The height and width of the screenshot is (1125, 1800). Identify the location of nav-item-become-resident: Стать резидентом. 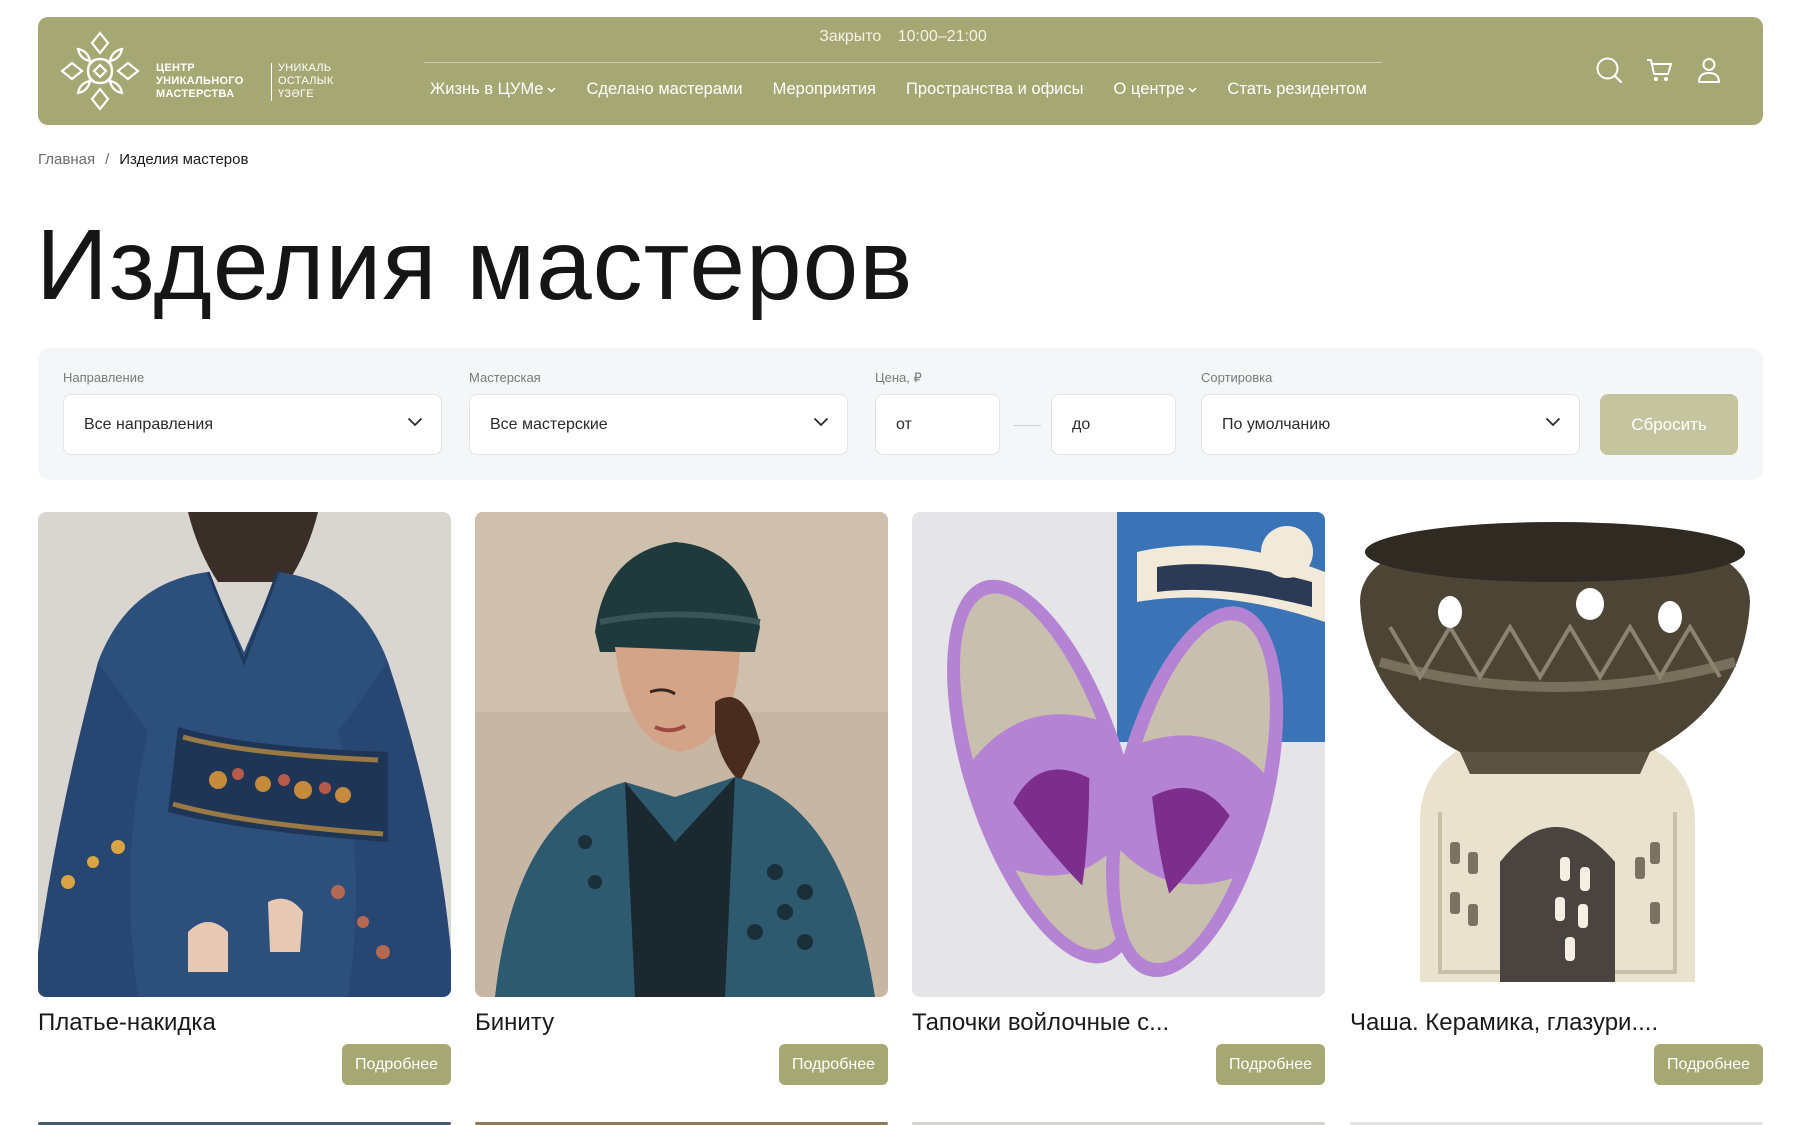
(1296, 89).